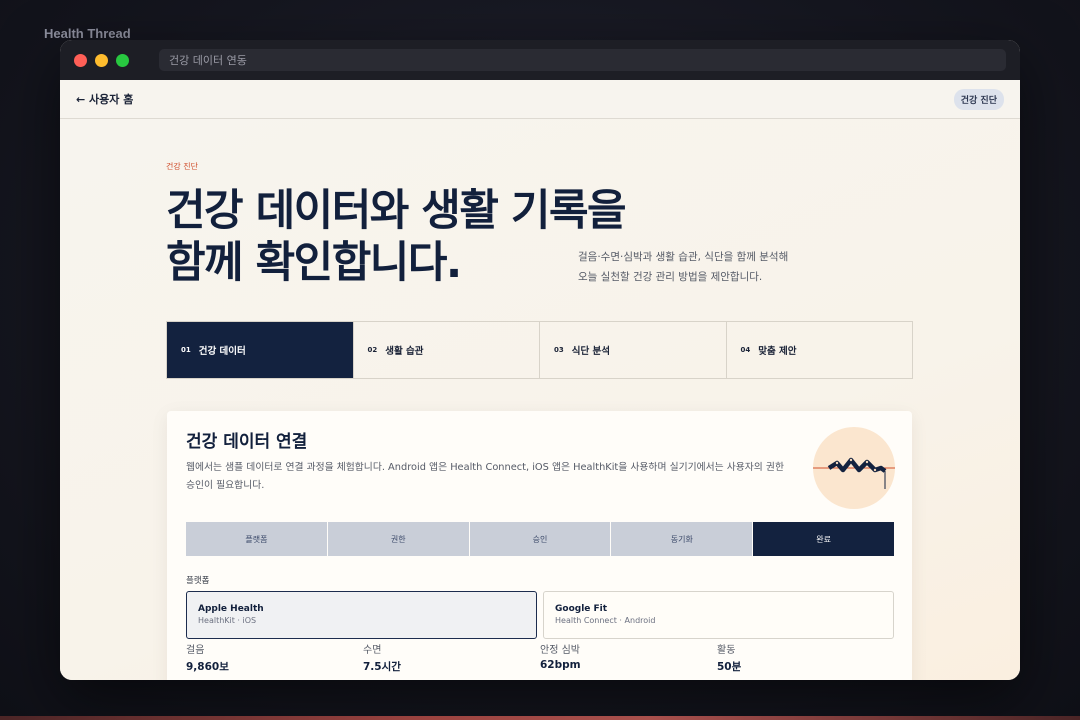 Image resolution: width=1080 pixels, height=720 pixels. What do you see at coordinates (633, 350) in the screenshot?
I see `step-diet-analysis: 03 식단 분석` at bounding box center [633, 350].